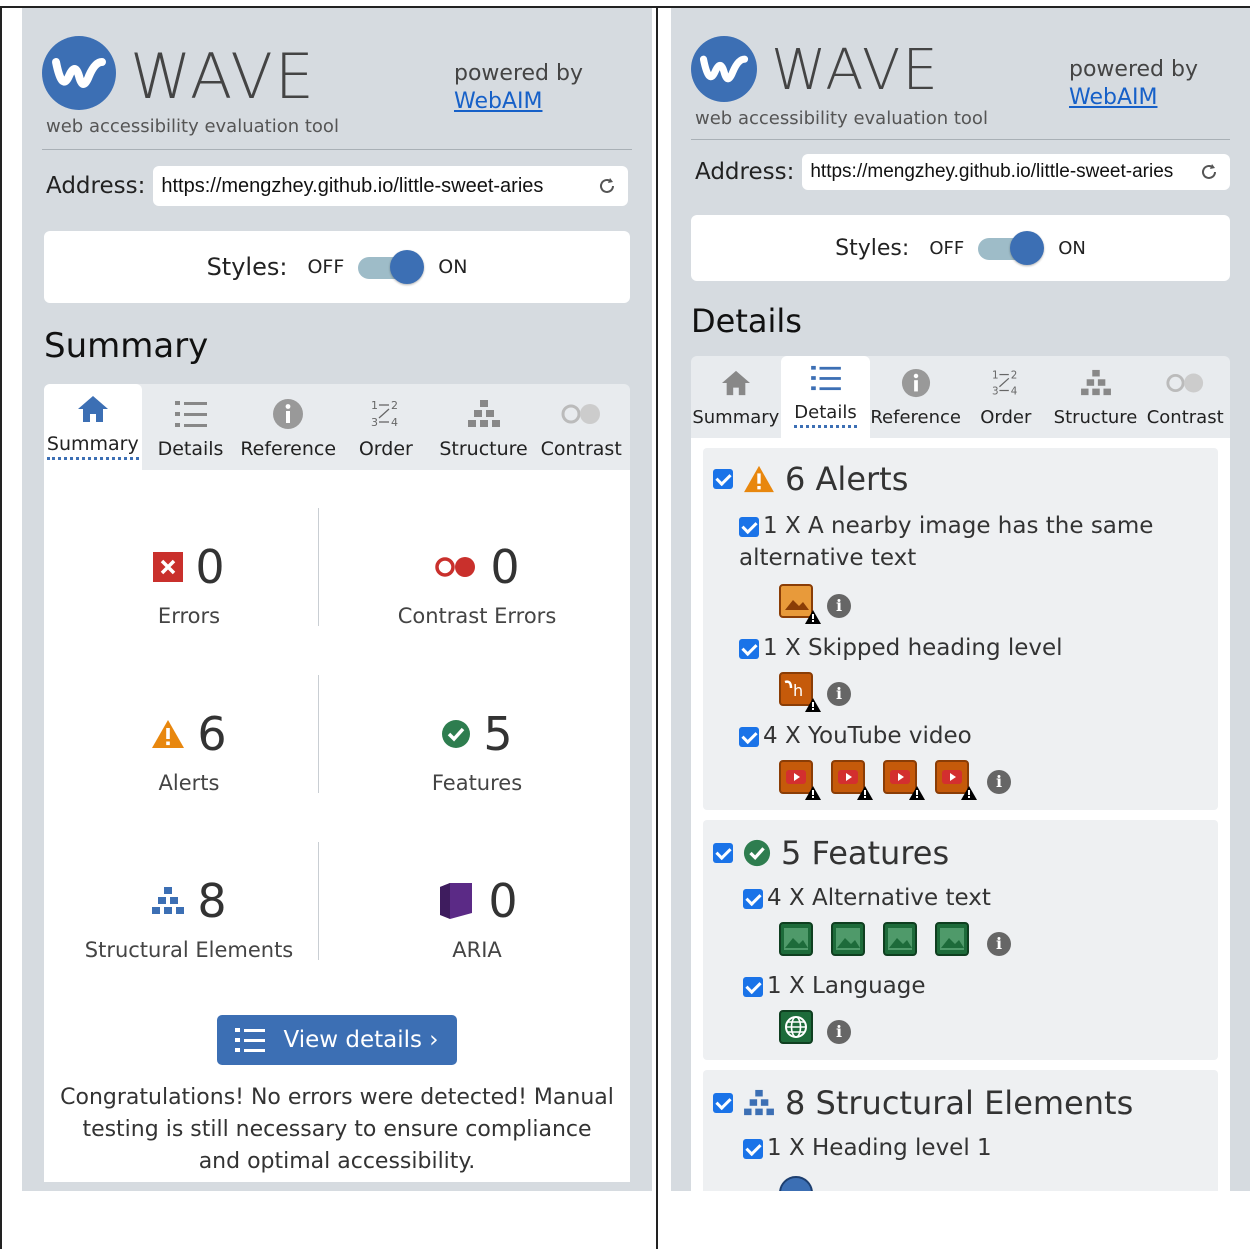 The image size is (1250, 1249). Describe the element at coordinates (189, 751) in the screenshot. I see `stat-alerts: 6 Alerts` at that location.